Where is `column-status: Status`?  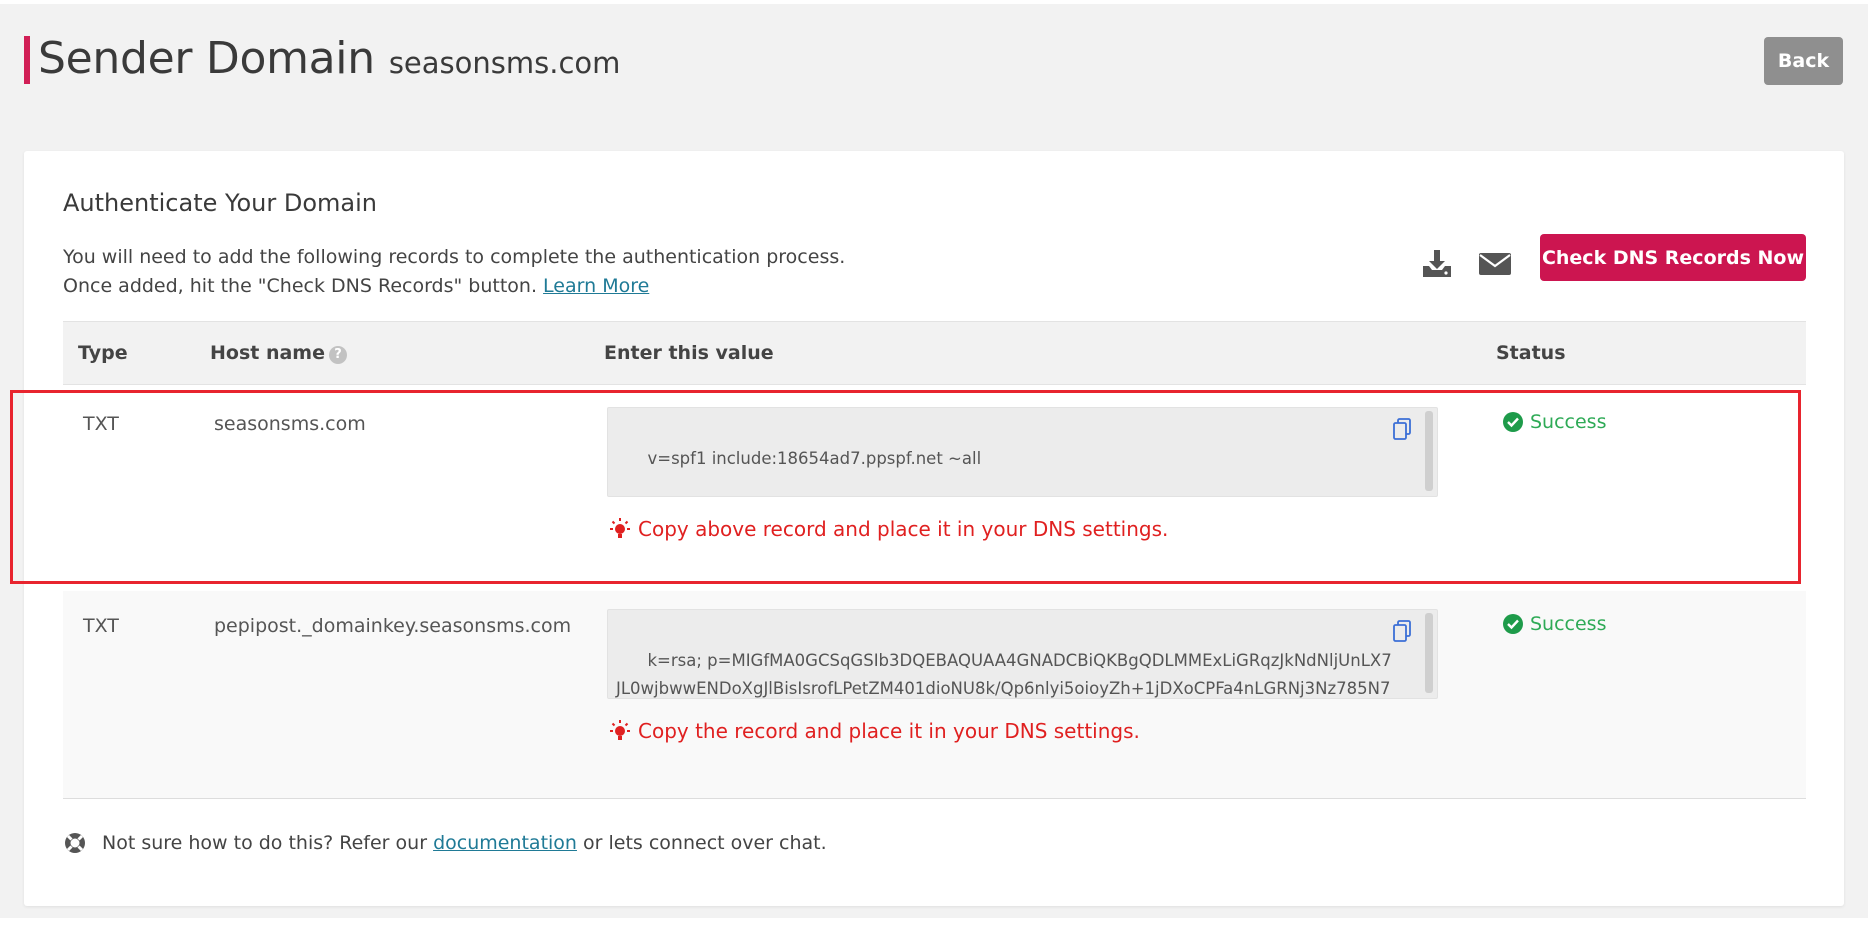 column-status: Status is located at coordinates (1531, 353).